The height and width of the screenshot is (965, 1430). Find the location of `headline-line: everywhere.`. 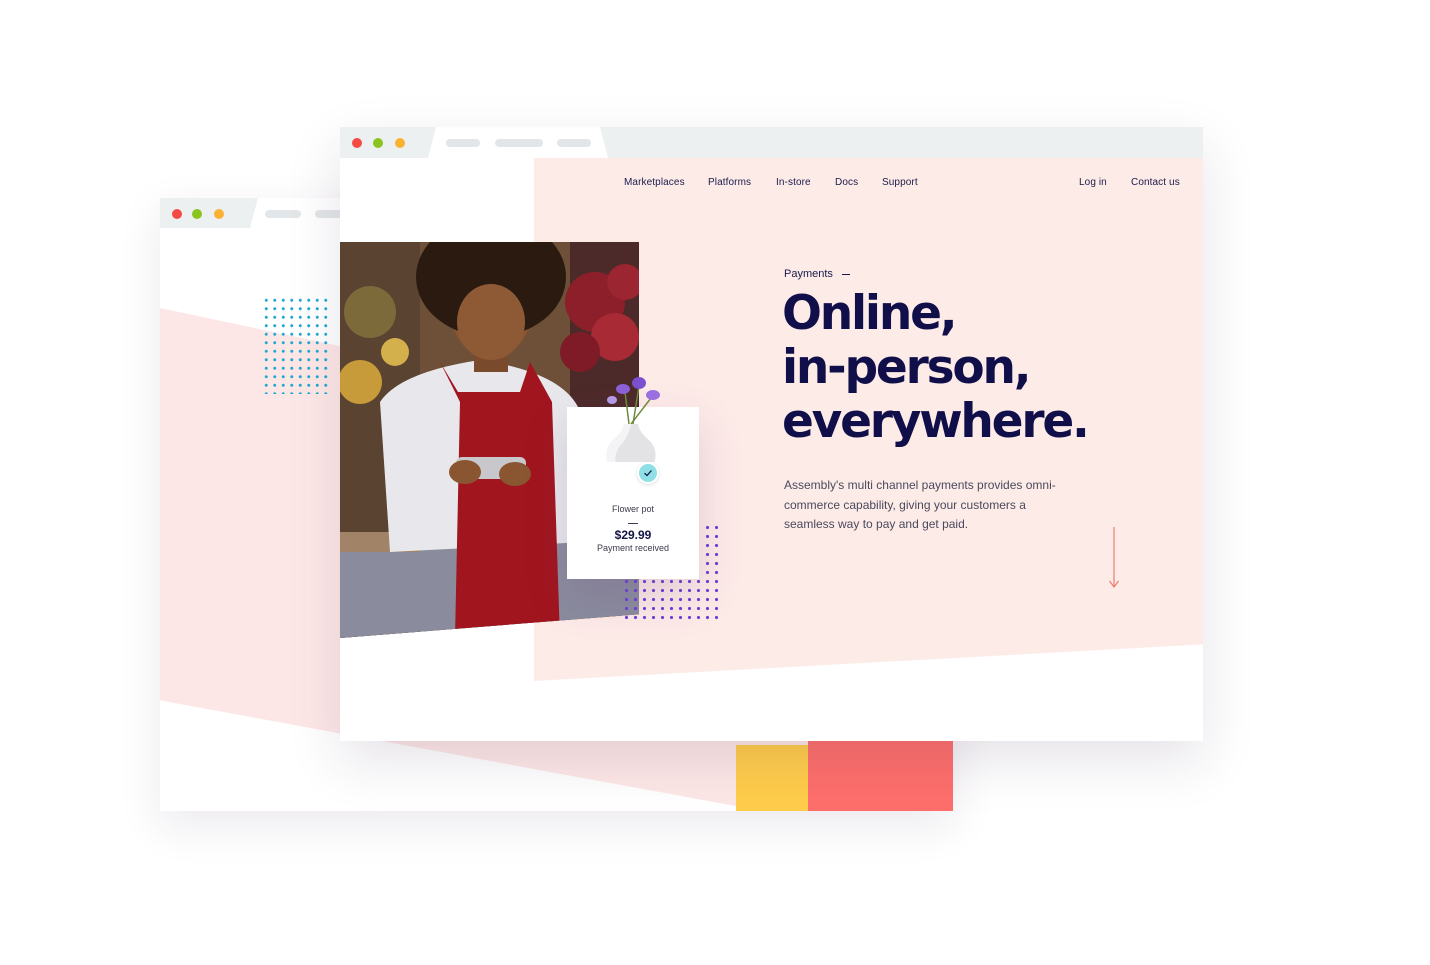

headline-line: everywhere. is located at coordinates (936, 421).